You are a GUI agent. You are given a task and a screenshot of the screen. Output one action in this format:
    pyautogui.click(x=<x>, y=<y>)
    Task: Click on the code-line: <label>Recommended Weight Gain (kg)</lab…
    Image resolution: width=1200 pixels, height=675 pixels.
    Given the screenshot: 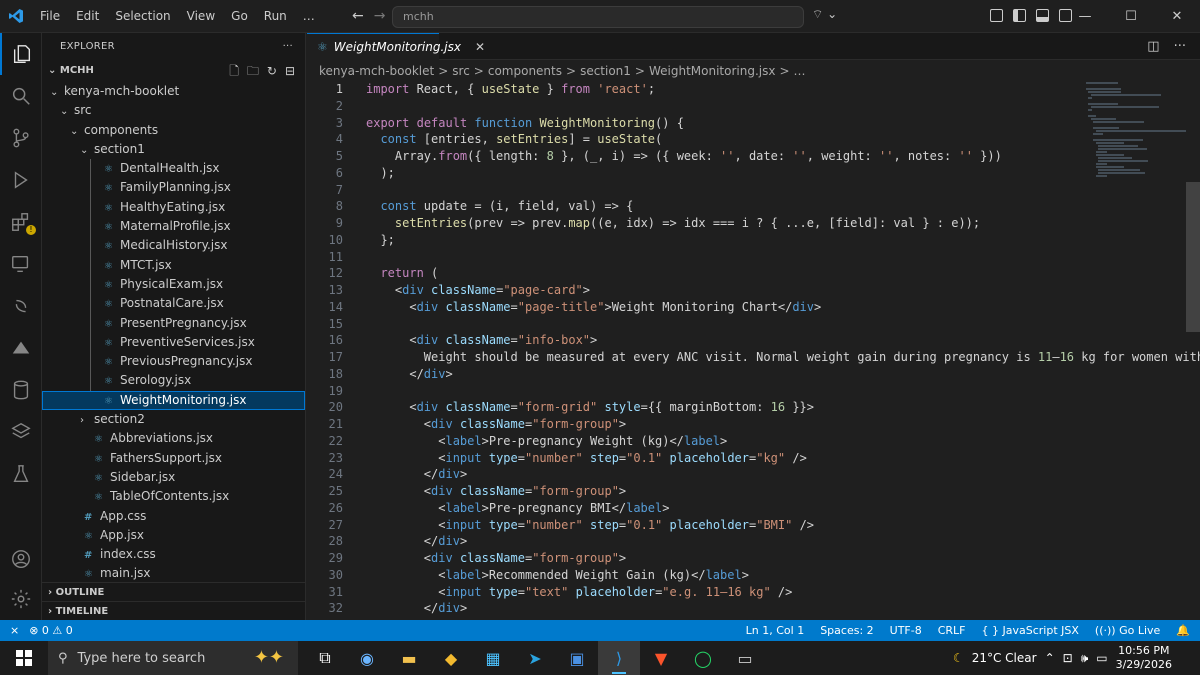 What is the action you would take?
    pyautogui.click(x=557, y=575)
    